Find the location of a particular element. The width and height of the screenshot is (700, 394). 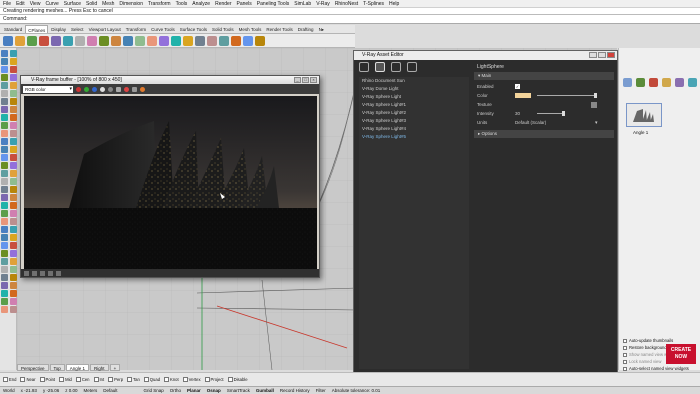

toolbar-tab-solid-tools: Solid Tools is located at coordinates (223, 29).